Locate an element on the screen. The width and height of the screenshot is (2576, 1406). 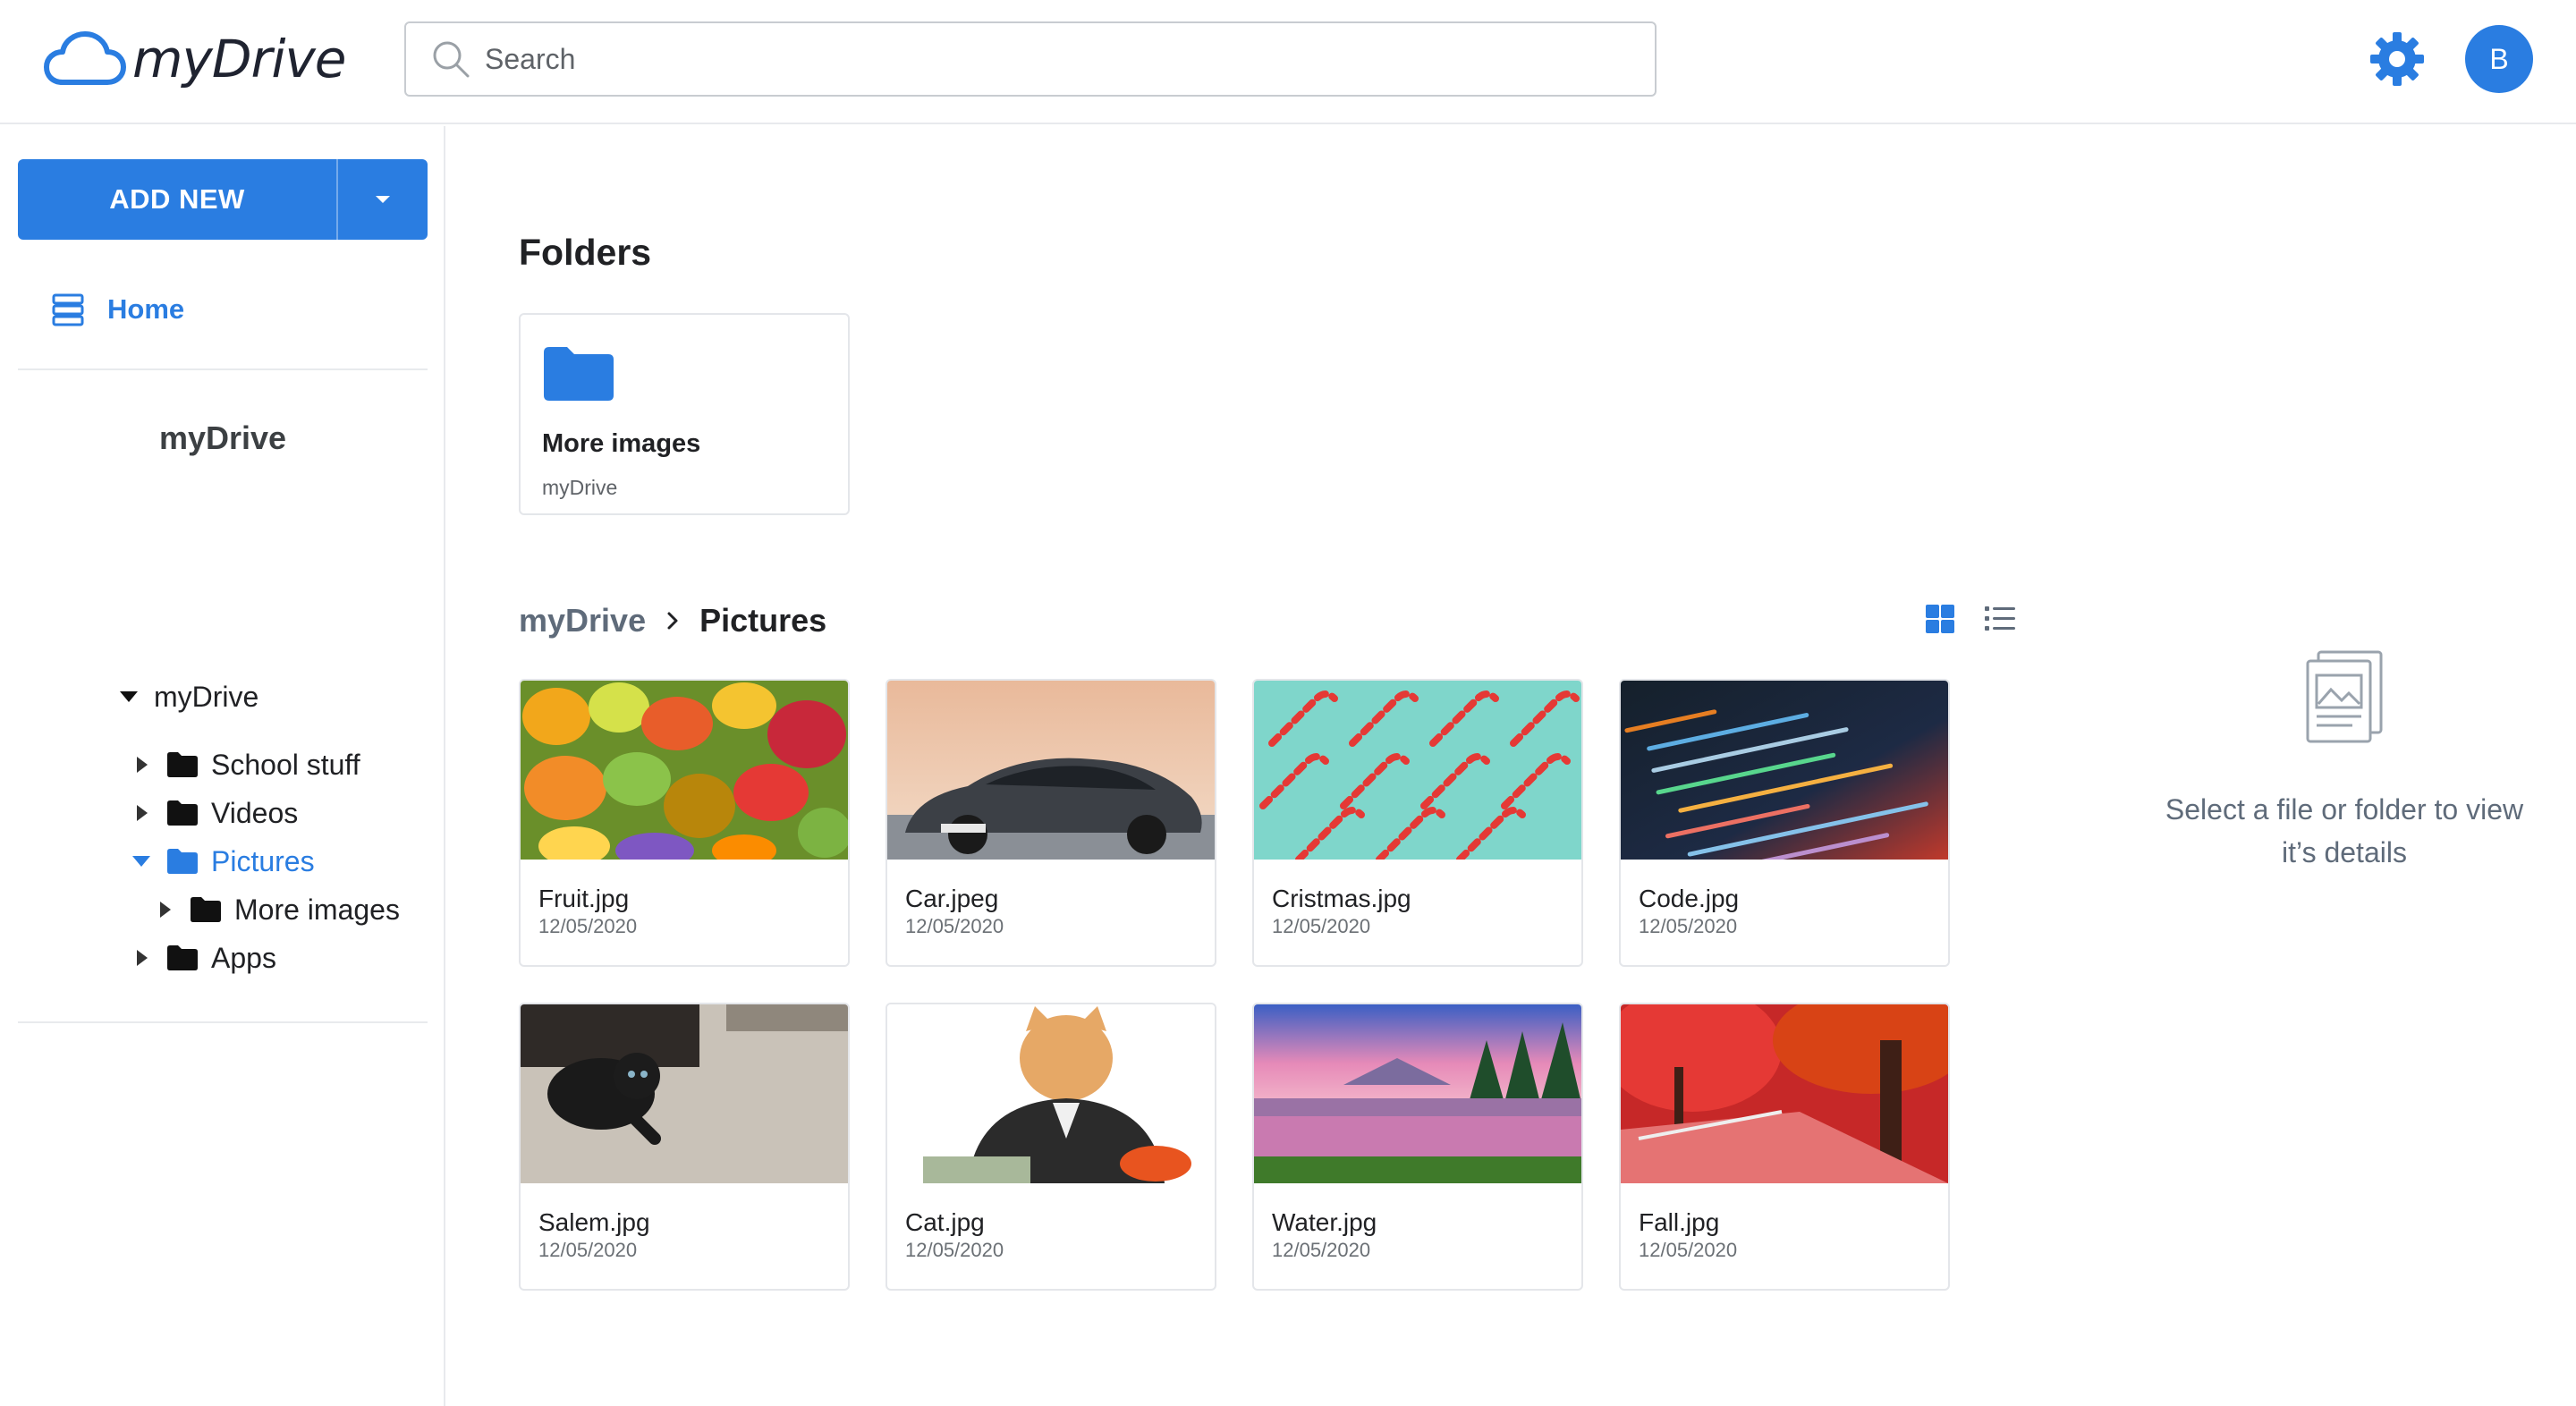
file-card: Code.jpg 12/05/2020 is located at coordinates (1784, 823).